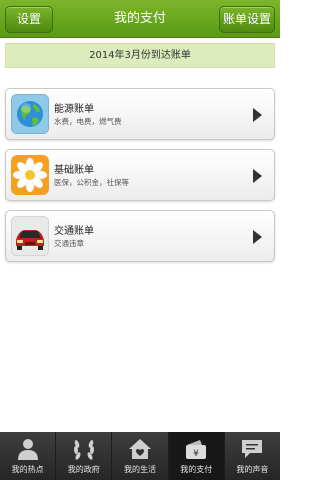 The height and width of the screenshot is (480, 320). I want to click on card-title: 能源账单, so click(74, 109).